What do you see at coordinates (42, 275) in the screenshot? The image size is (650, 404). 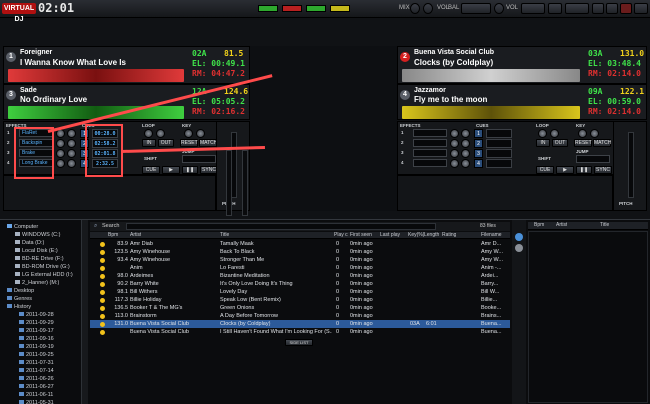 I see `tree-item: LG External HDD (I:)` at bounding box center [42, 275].